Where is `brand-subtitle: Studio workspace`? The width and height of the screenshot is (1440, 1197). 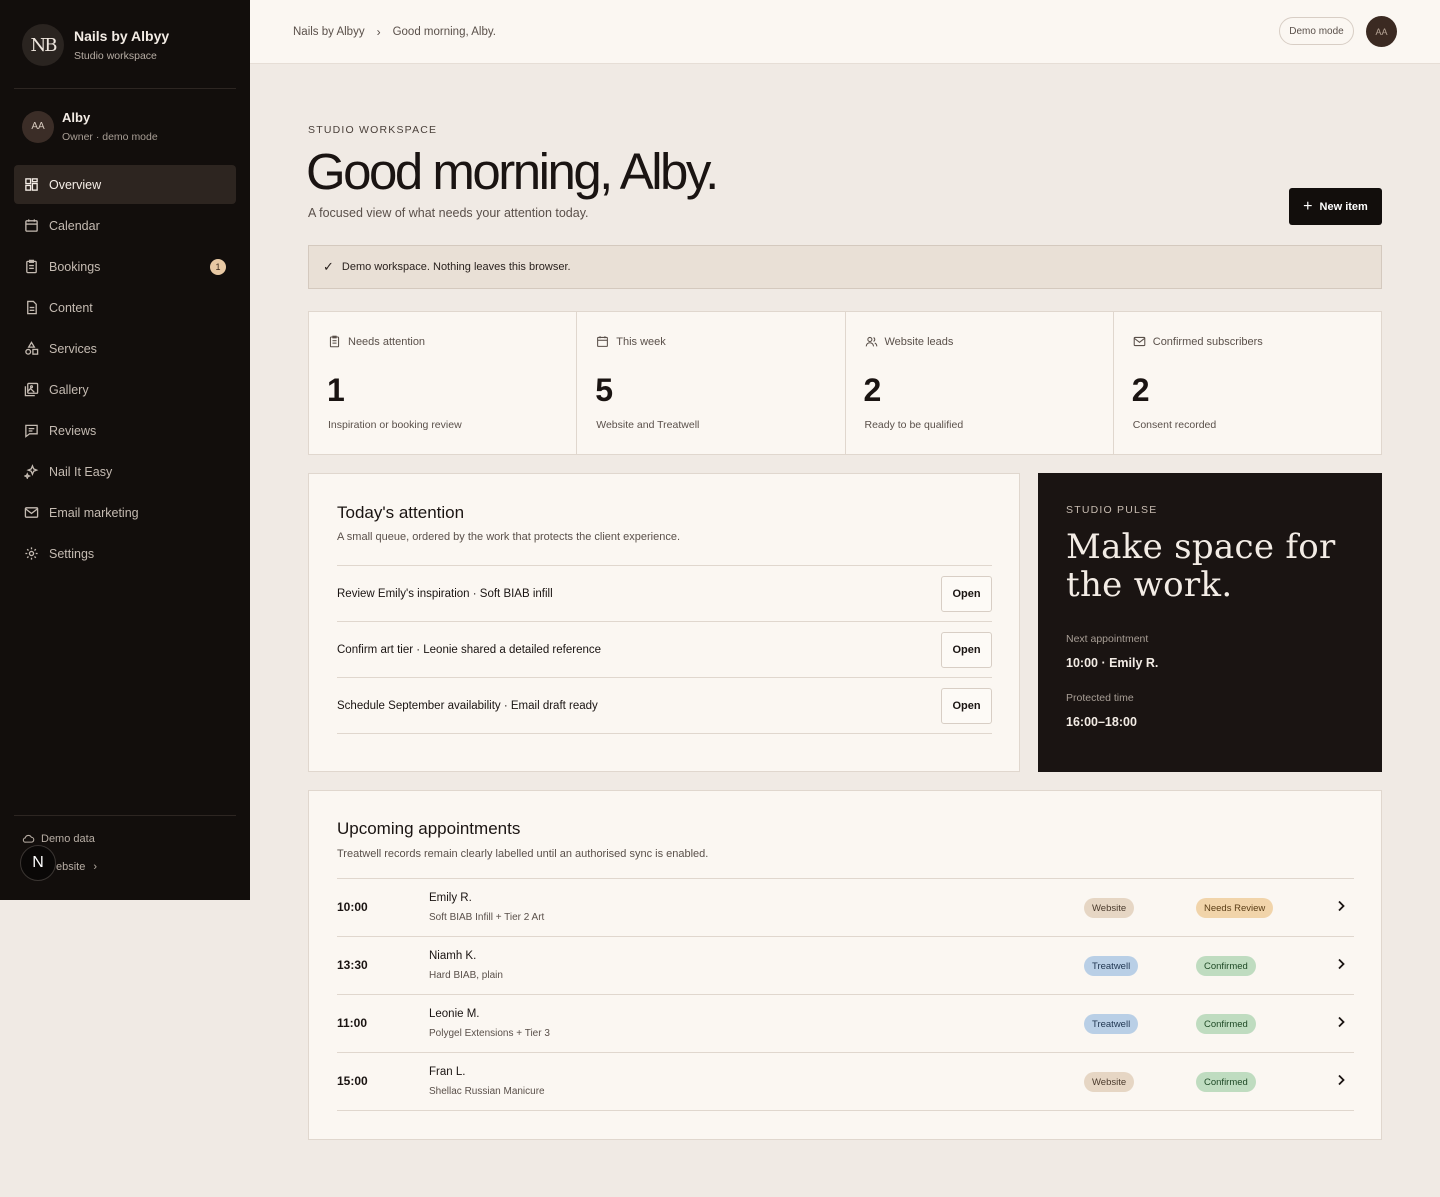 brand-subtitle: Studio workspace is located at coordinates (115, 56).